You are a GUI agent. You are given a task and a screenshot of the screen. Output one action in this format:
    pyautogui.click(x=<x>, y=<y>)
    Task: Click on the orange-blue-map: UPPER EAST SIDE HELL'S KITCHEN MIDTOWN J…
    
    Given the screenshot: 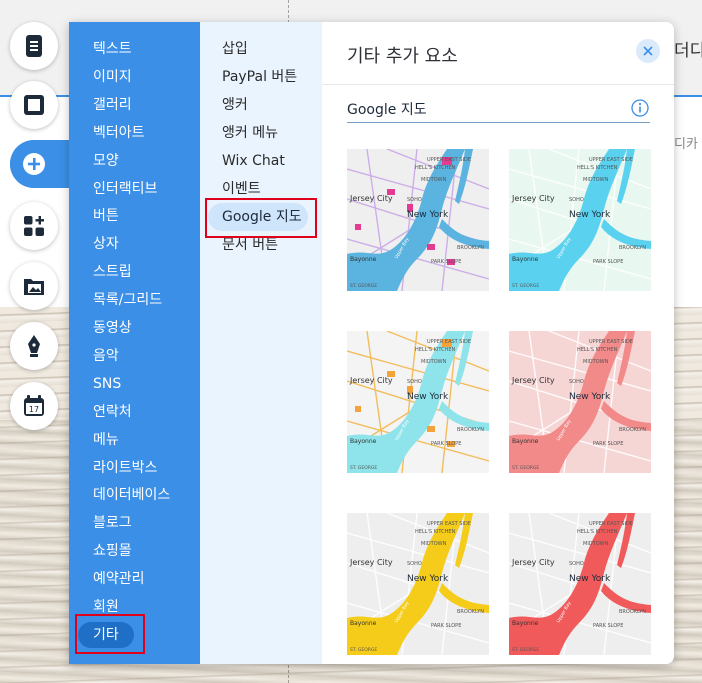 What is the action you would take?
    pyautogui.click(x=418, y=402)
    